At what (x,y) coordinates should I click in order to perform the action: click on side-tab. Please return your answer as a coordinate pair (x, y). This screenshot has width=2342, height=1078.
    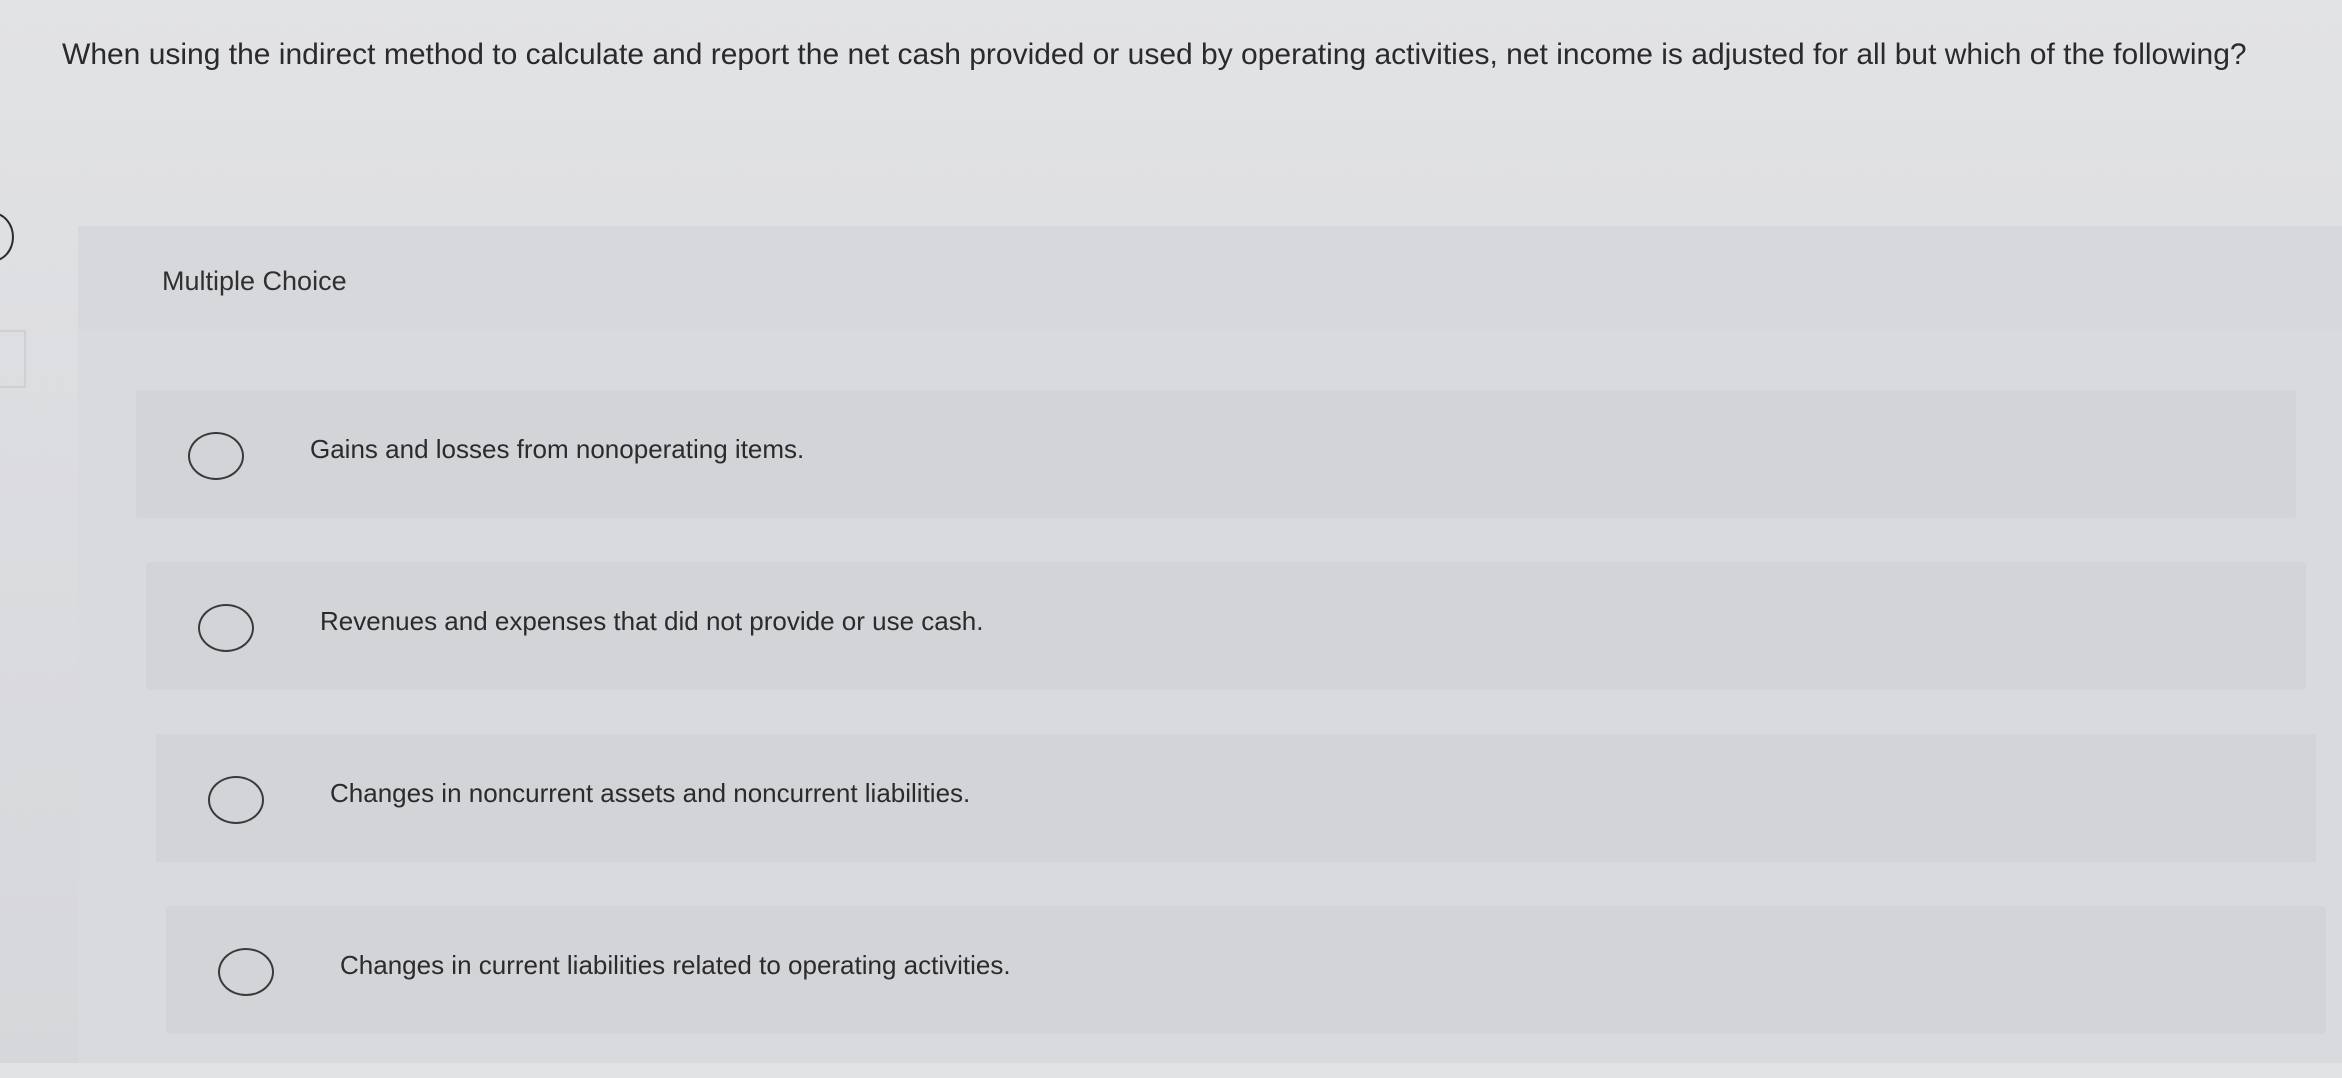
    Looking at the image, I should click on (13, 359).